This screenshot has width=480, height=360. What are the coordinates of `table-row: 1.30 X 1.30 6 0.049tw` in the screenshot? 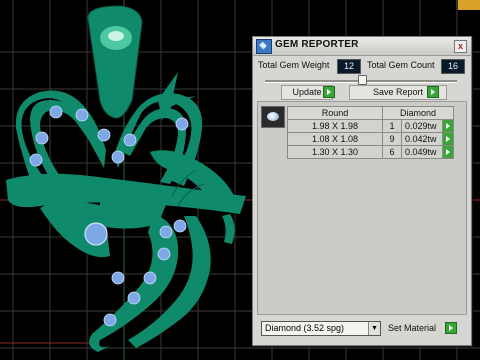 It's located at (370, 152).